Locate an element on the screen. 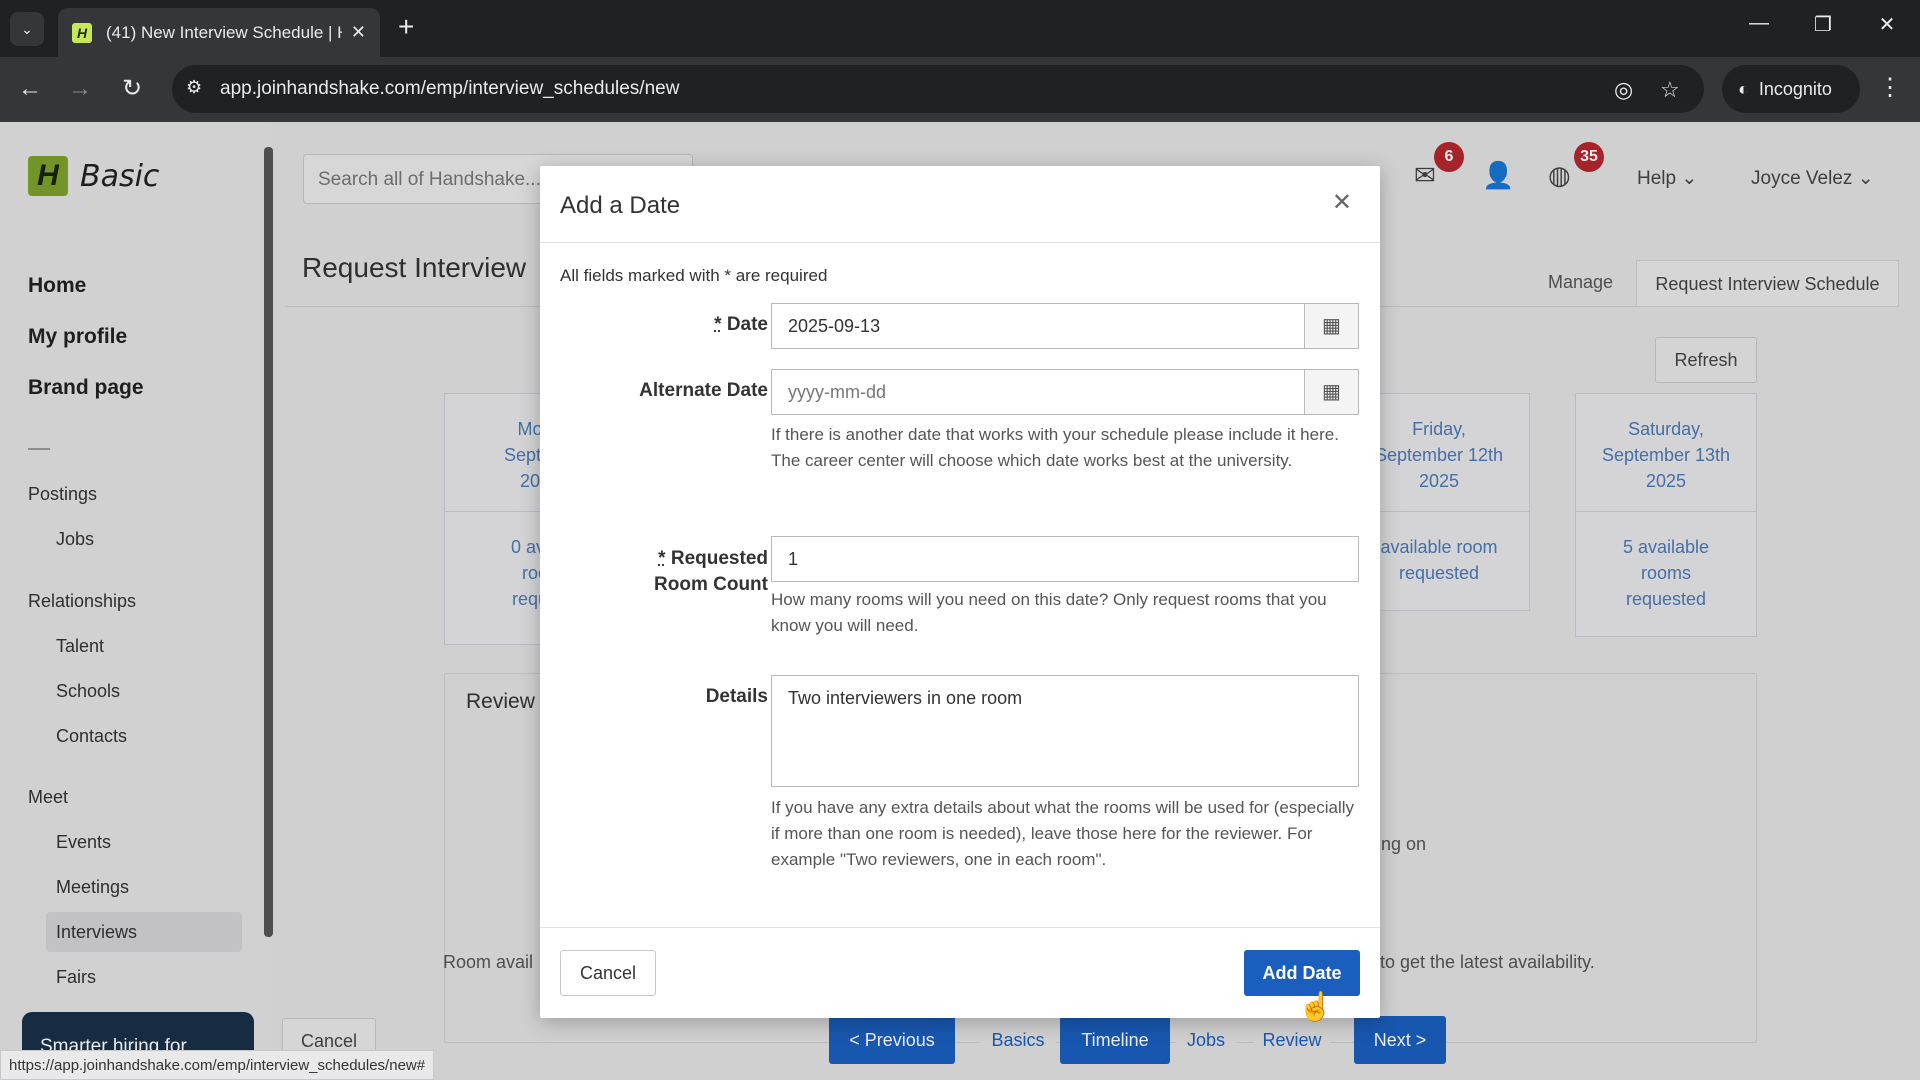  incognito-icon: ◐ is located at coordinates (1743, 88).